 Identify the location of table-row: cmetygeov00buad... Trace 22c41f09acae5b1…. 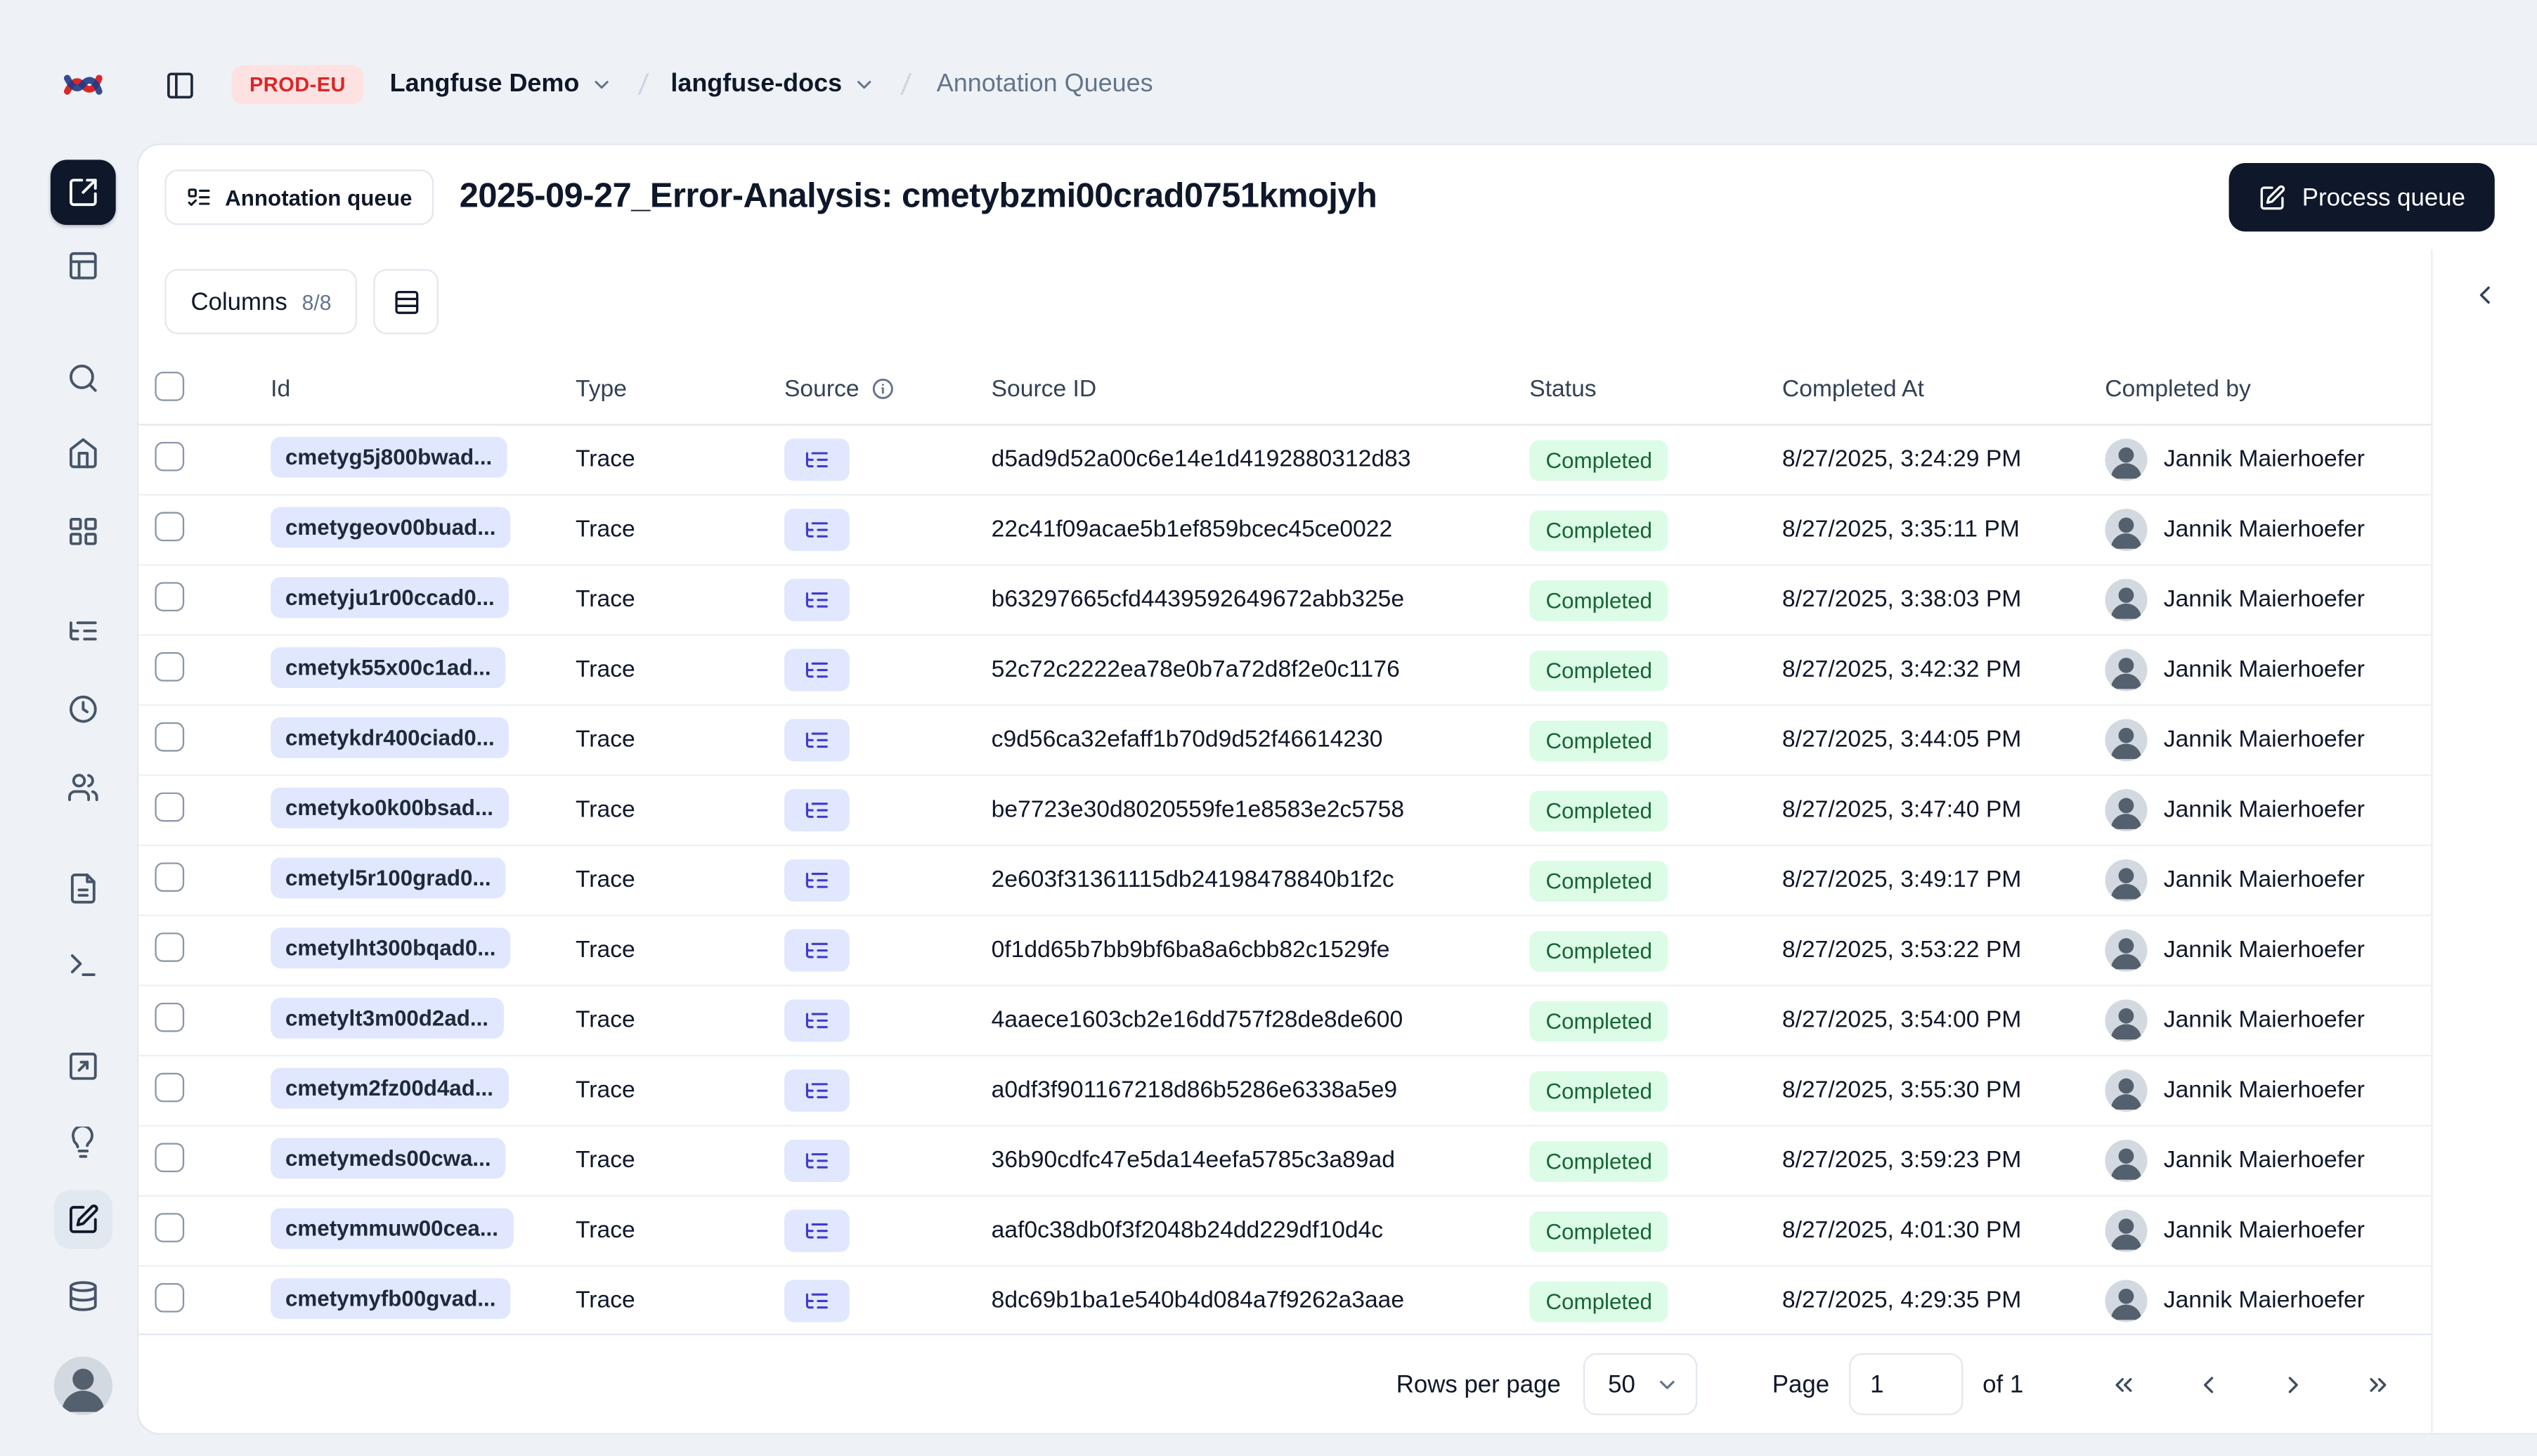
(1285, 531).